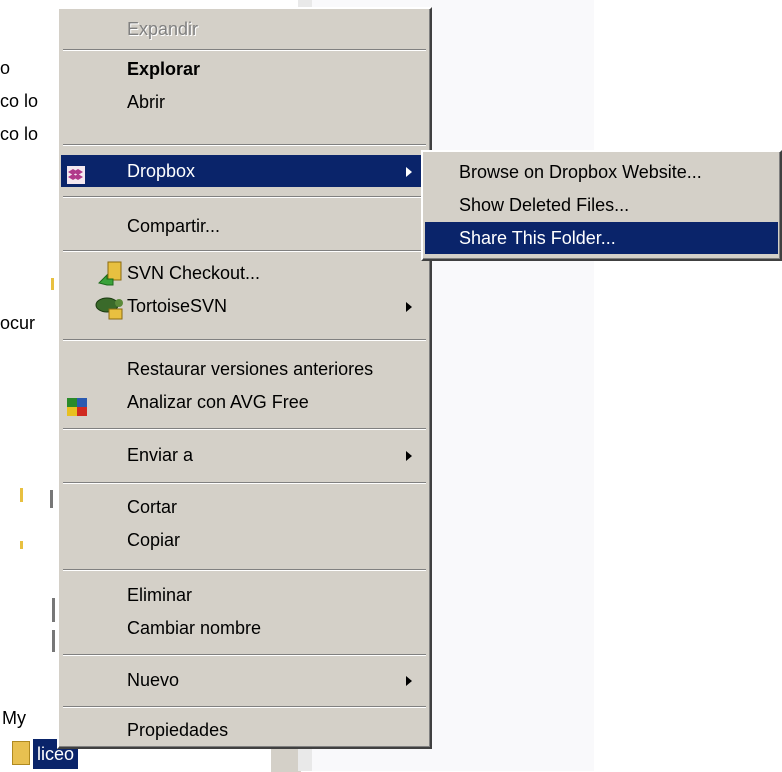 This screenshot has width=782, height=772. Describe the element at coordinates (244, 595) in the screenshot. I see `menu-item-eliminar: Eliminar` at that location.